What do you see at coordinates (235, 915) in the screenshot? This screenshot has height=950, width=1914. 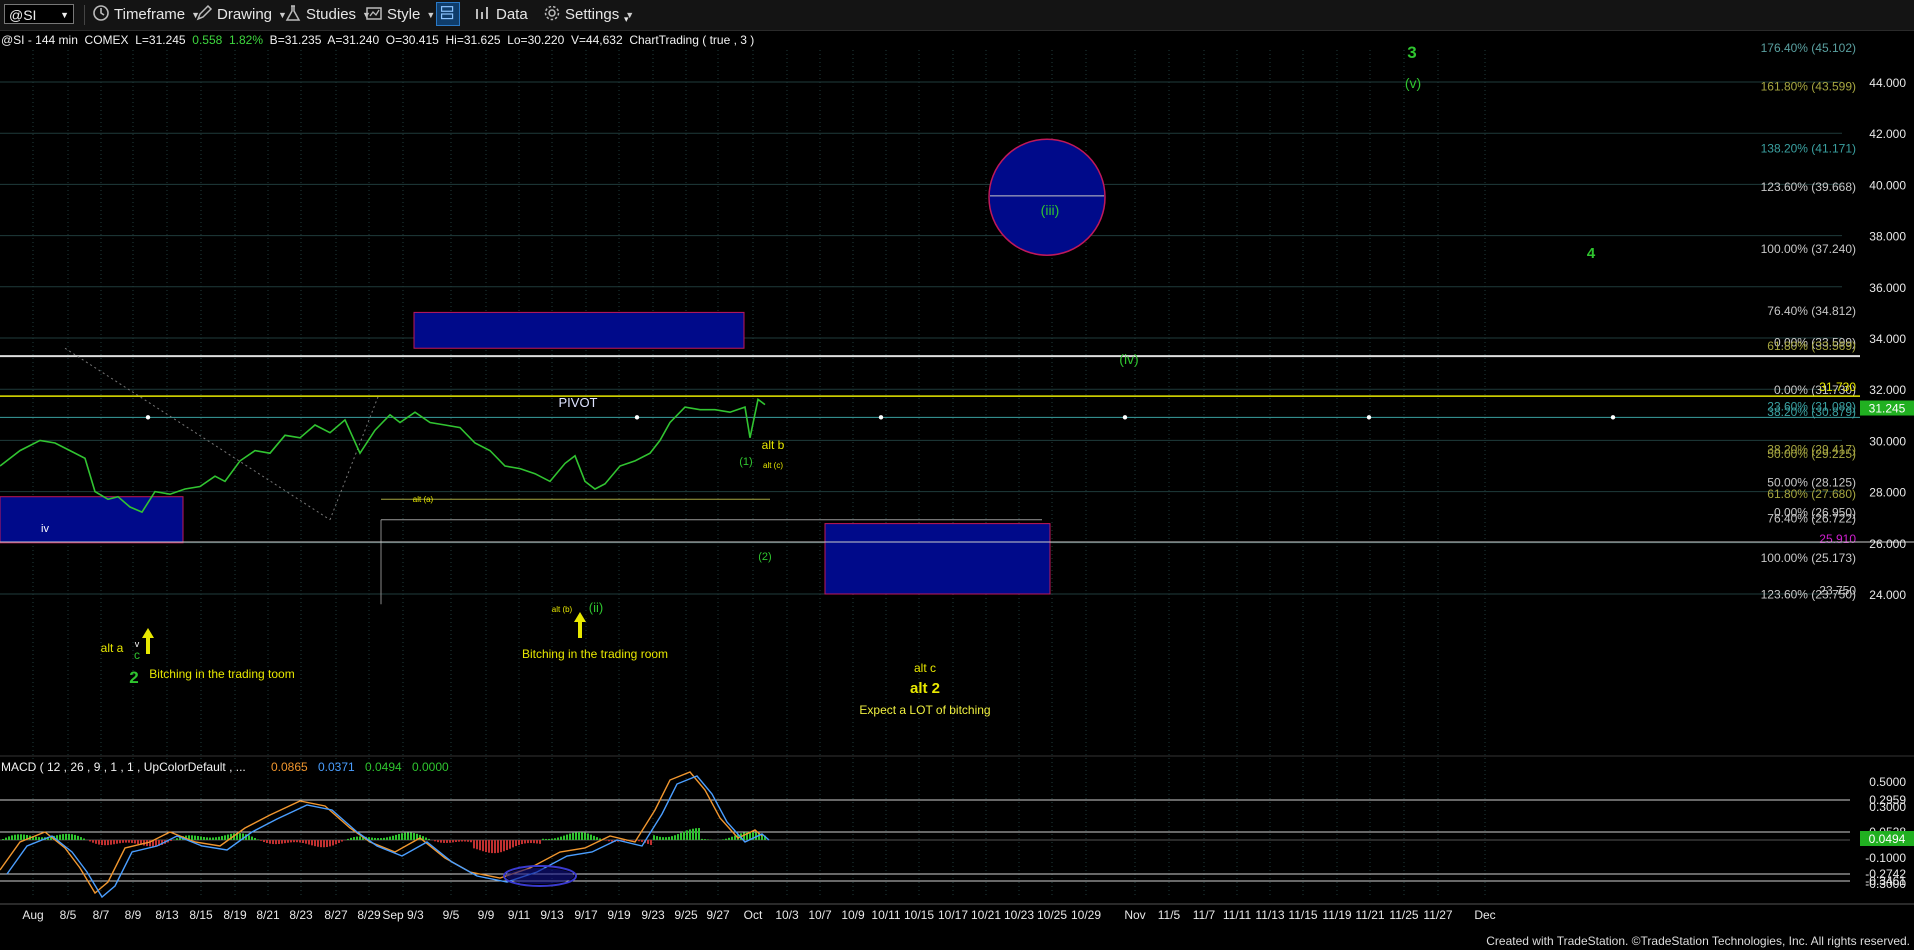 I see `time-tick-label: 8/19` at bounding box center [235, 915].